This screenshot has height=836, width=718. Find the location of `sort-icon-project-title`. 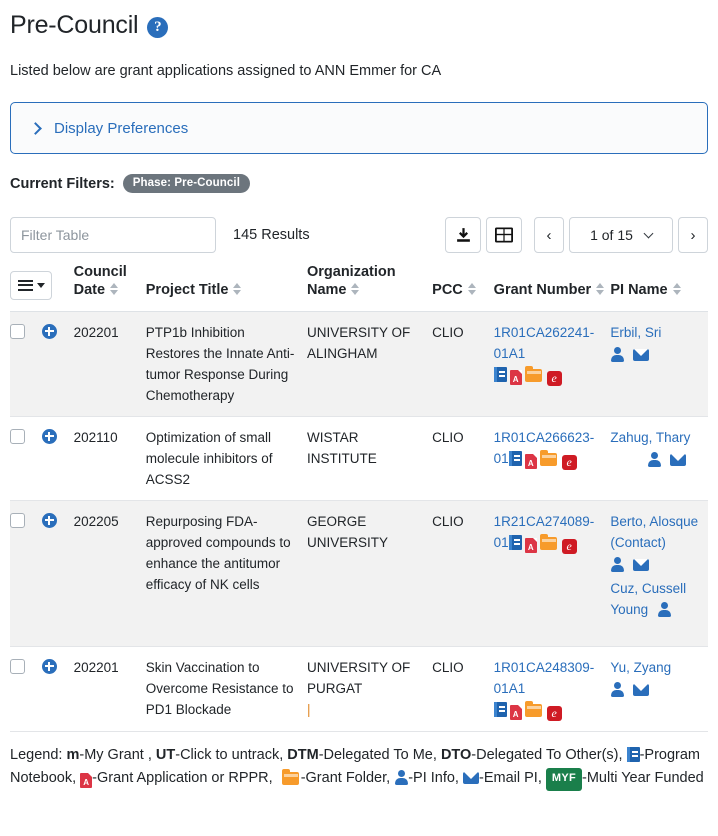

sort-icon-project-title is located at coordinates (237, 289).